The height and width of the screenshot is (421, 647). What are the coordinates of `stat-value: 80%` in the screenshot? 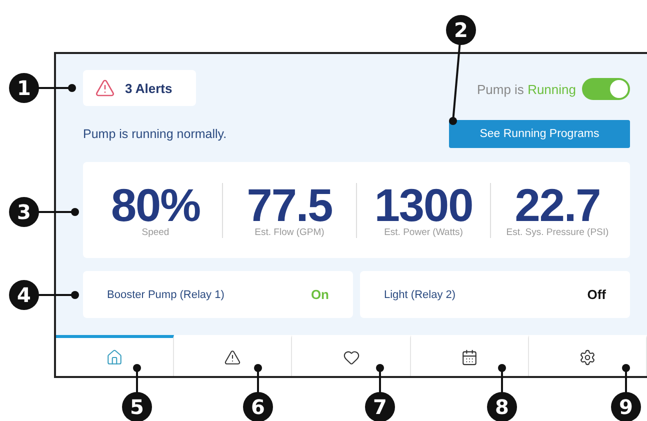 It's located at (155, 204).